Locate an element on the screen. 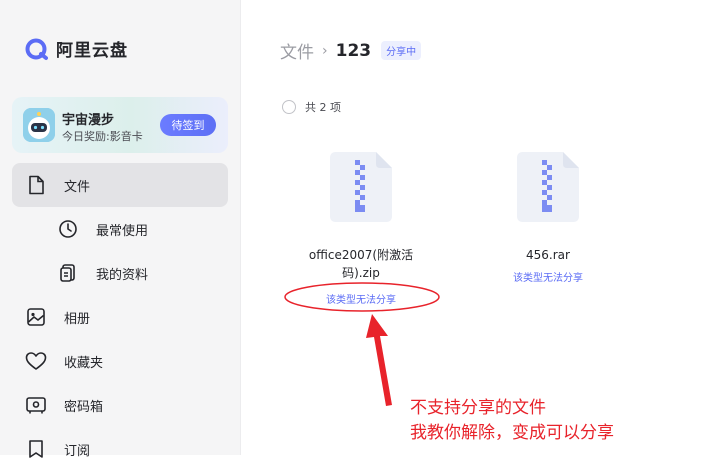 The image size is (707, 471). annotation-overlay is located at coordinates (362, 344).